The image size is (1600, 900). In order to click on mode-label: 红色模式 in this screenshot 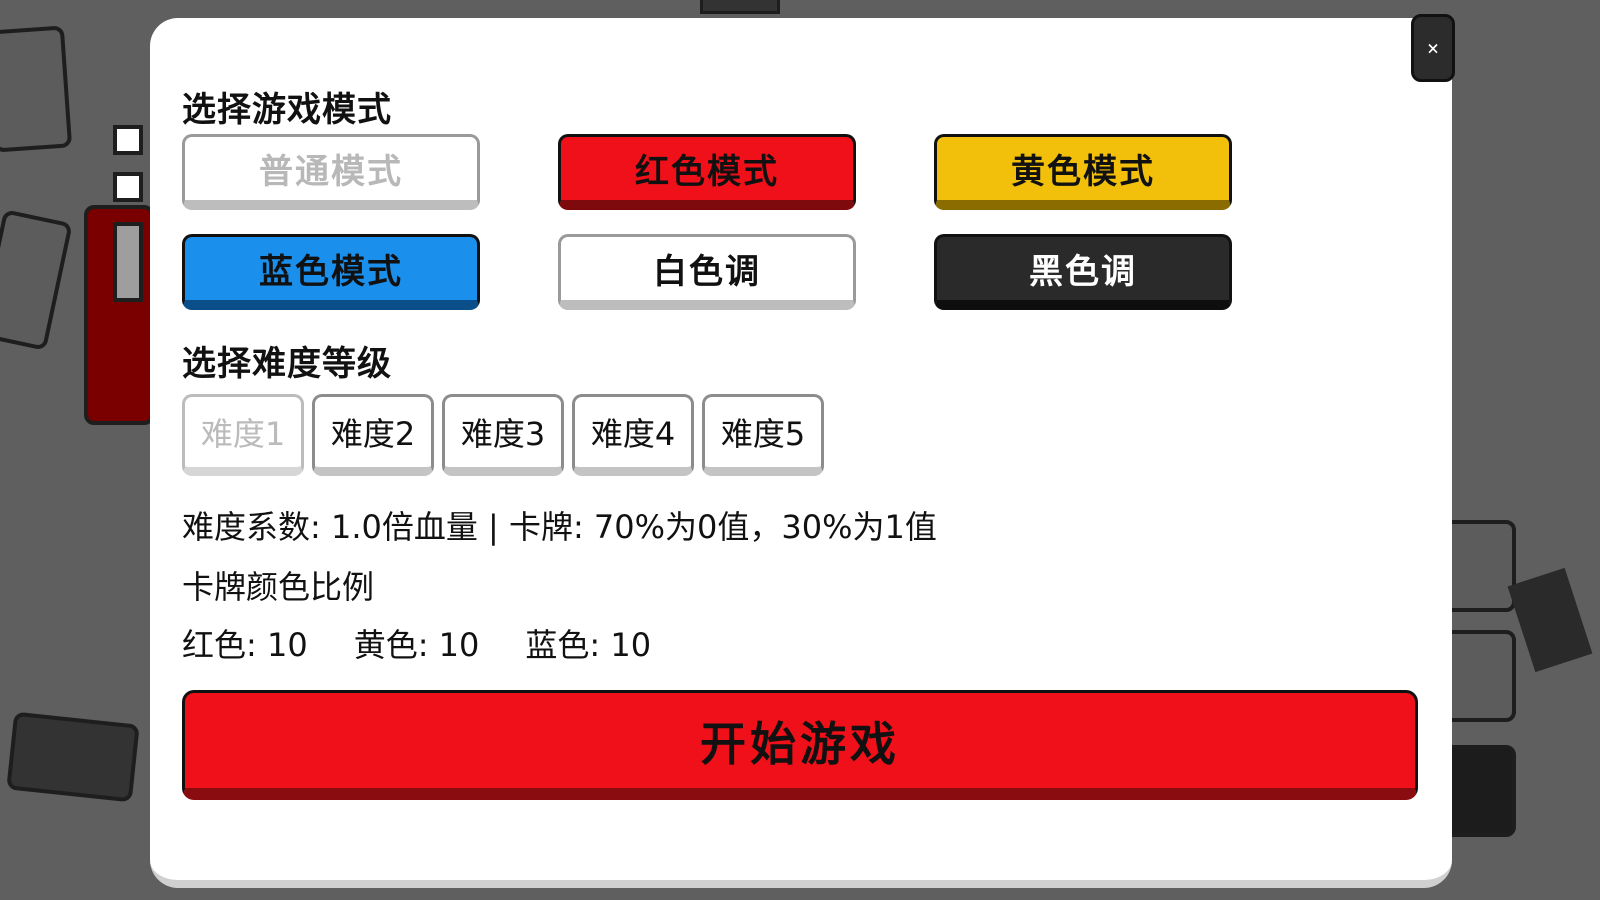, I will do `click(707, 172)`.